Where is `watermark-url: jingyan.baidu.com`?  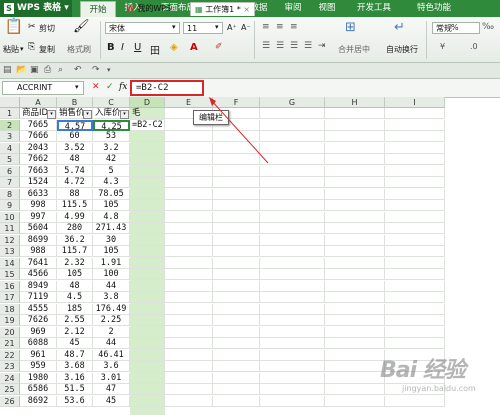 watermark-url: jingyan.baidu.com is located at coordinates (439, 388).